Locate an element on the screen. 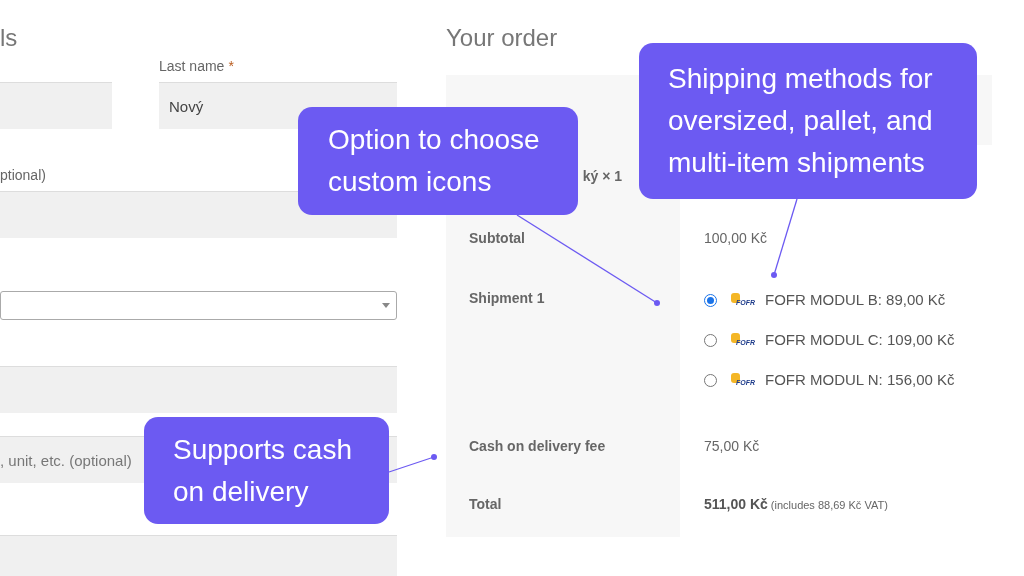  section-heading: ls is located at coordinates (9, 38).